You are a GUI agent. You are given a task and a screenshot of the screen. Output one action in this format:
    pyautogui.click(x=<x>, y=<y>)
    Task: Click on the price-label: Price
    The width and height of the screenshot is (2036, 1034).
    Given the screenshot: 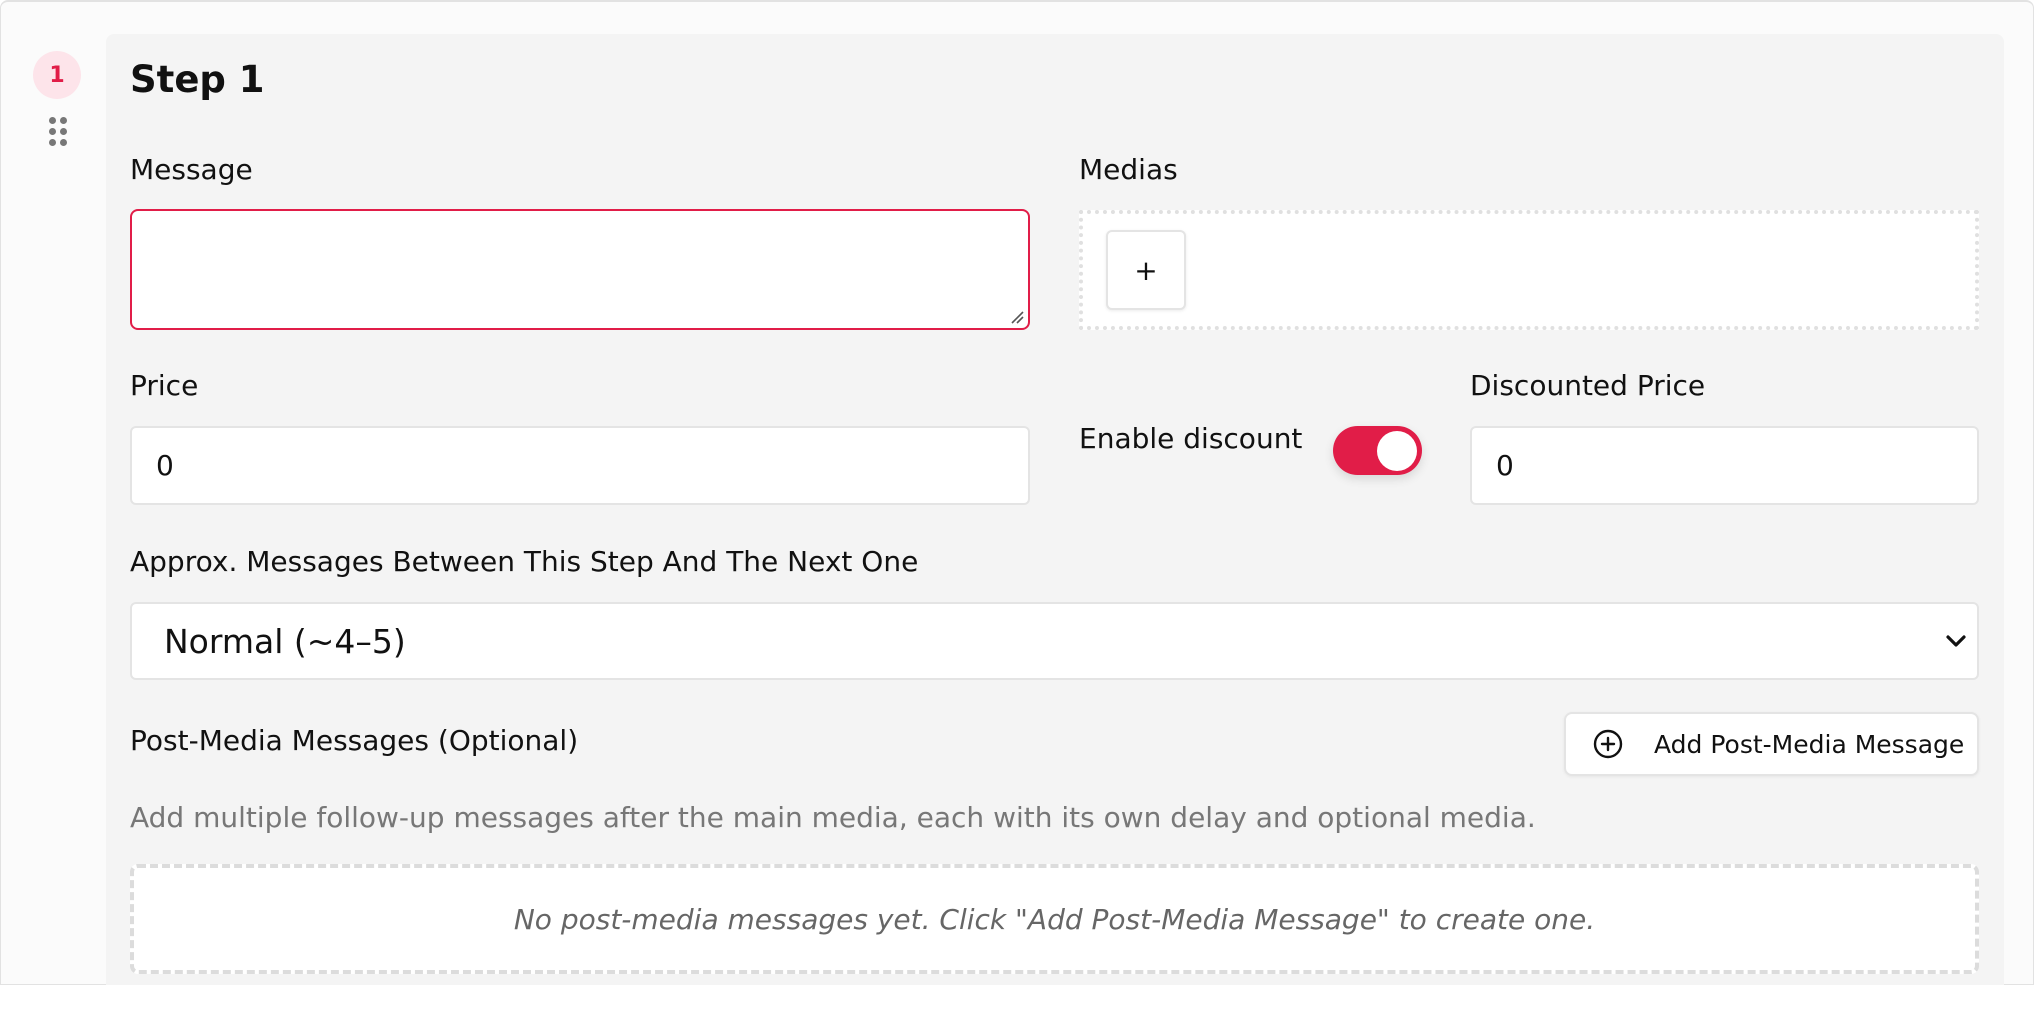 What is the action you would take?
    pyautogui.click(x=164, y=385)
    